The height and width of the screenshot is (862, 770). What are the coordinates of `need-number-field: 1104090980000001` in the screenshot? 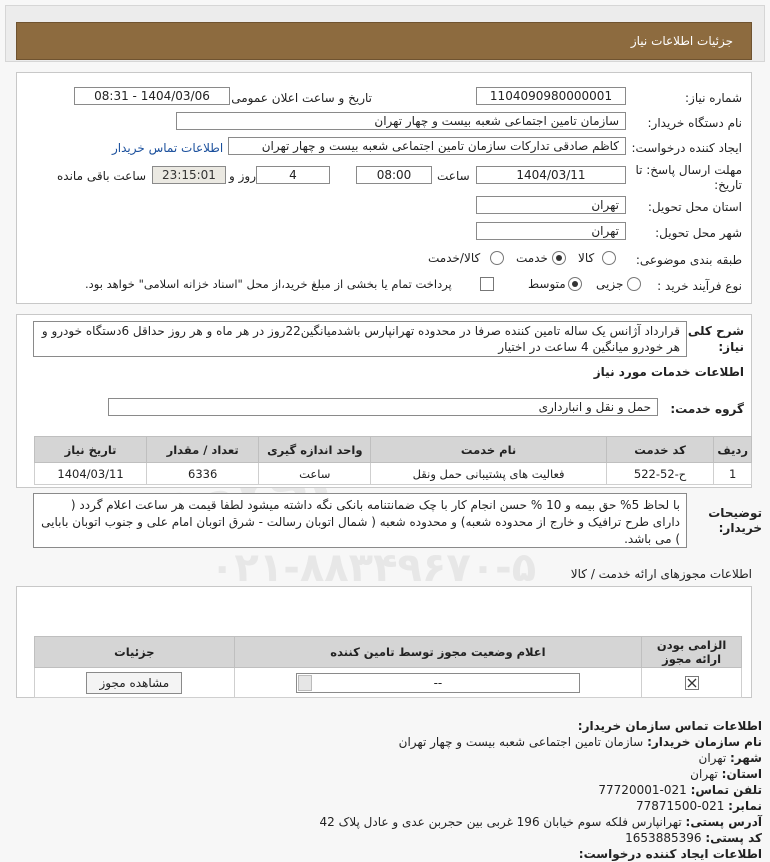 It's located at (551, 96).